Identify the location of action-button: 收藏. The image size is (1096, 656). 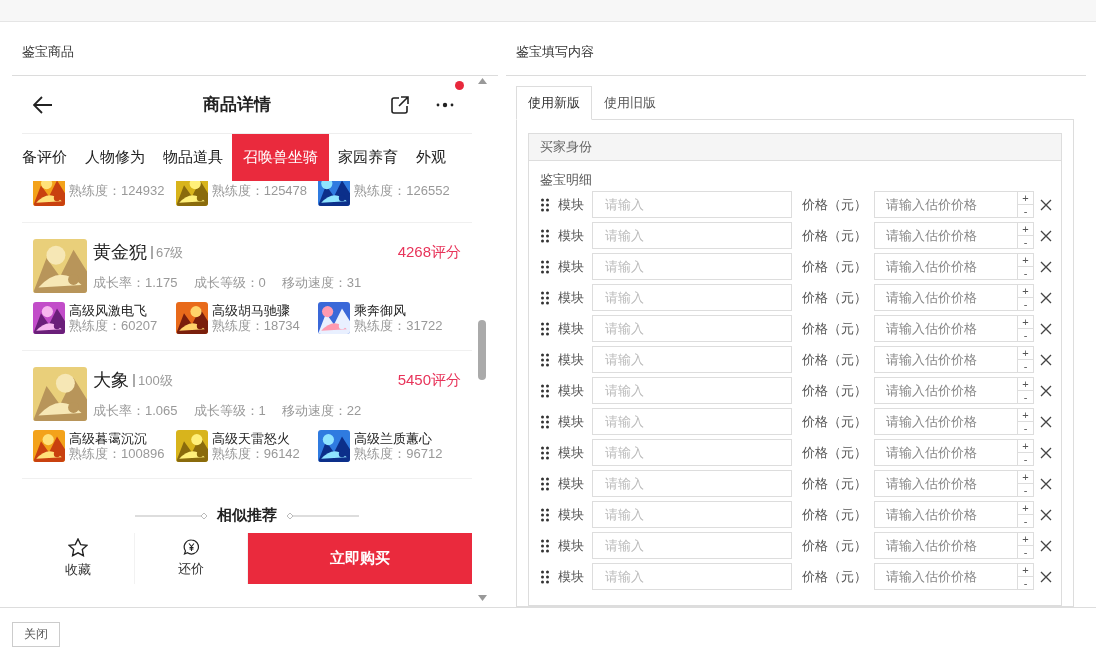
(78, 558).